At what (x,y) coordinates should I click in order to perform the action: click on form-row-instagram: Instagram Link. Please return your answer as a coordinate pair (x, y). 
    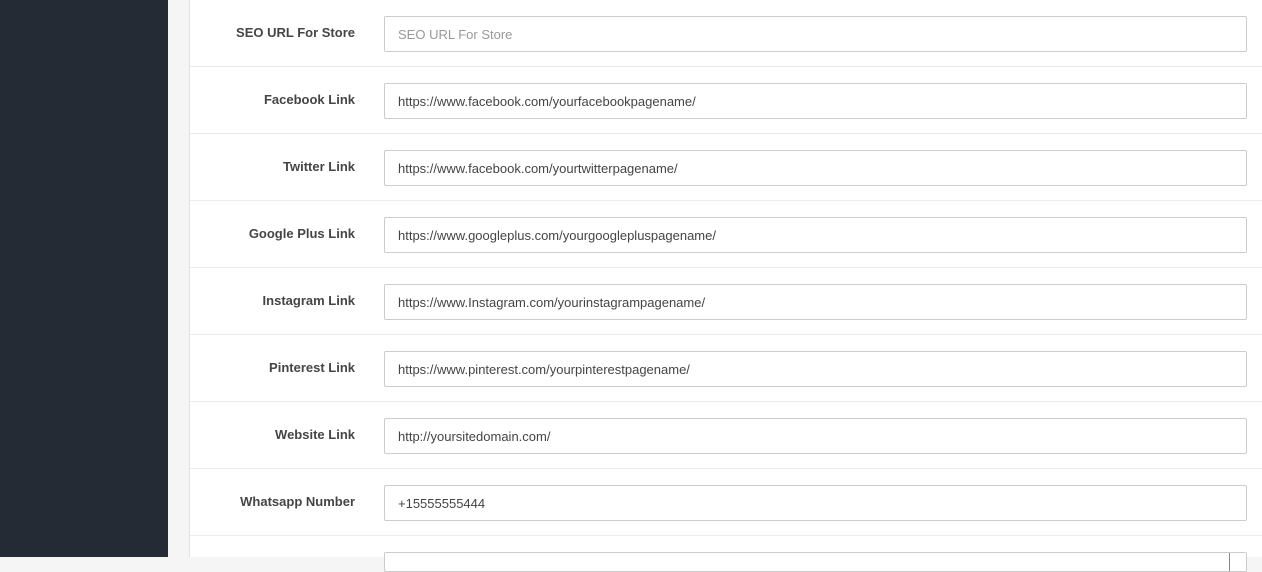
    Looking at the image, I should click on (726, 301).